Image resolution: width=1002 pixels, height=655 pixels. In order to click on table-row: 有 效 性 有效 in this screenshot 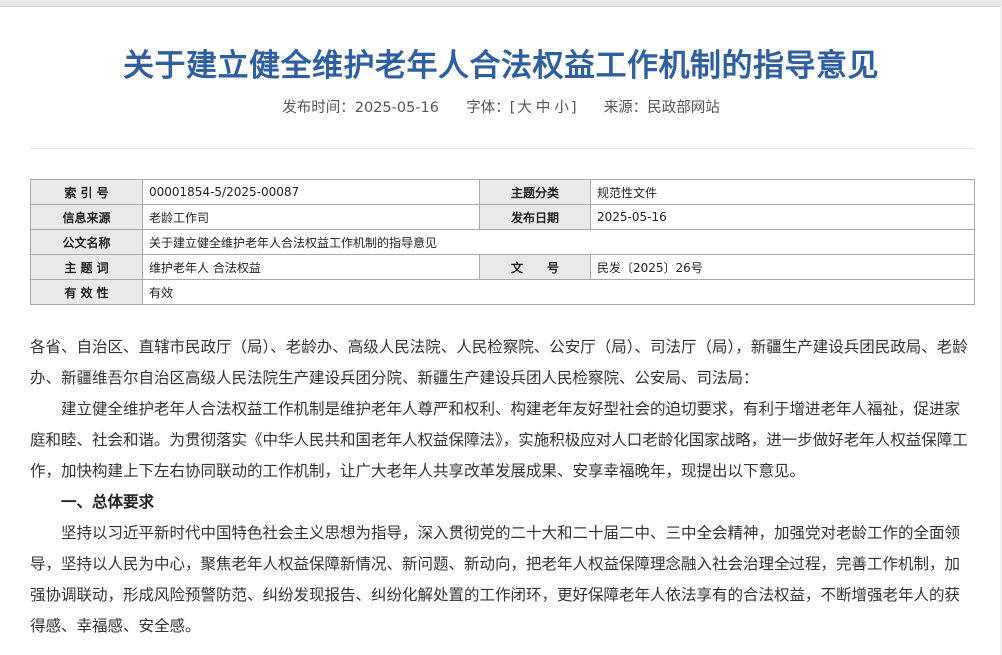, I will do `click(502, 292)`.